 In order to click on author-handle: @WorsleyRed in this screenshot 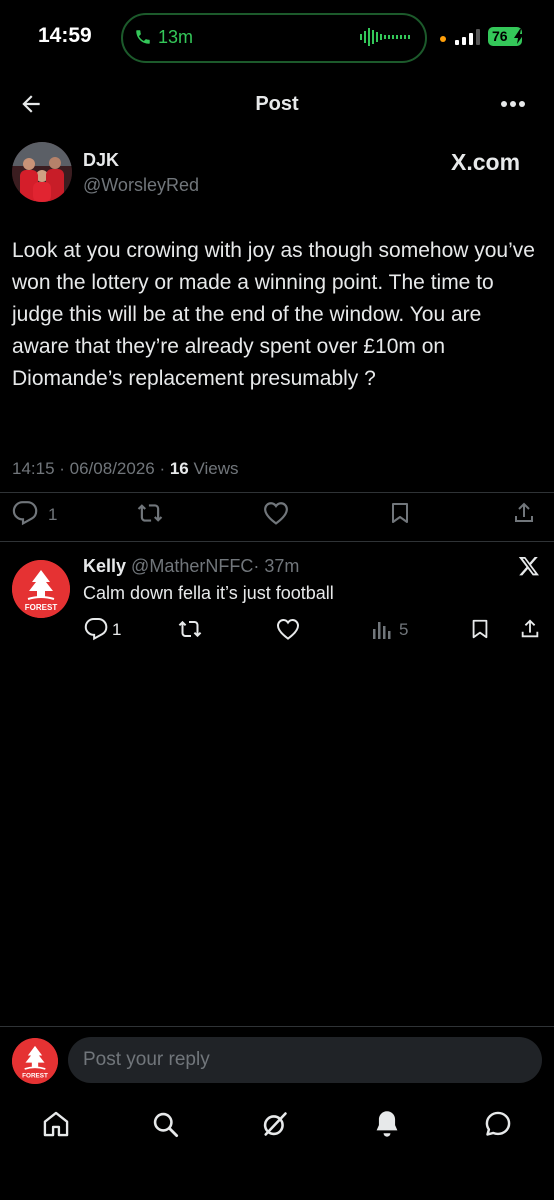, I will do `click(141, 185)`.